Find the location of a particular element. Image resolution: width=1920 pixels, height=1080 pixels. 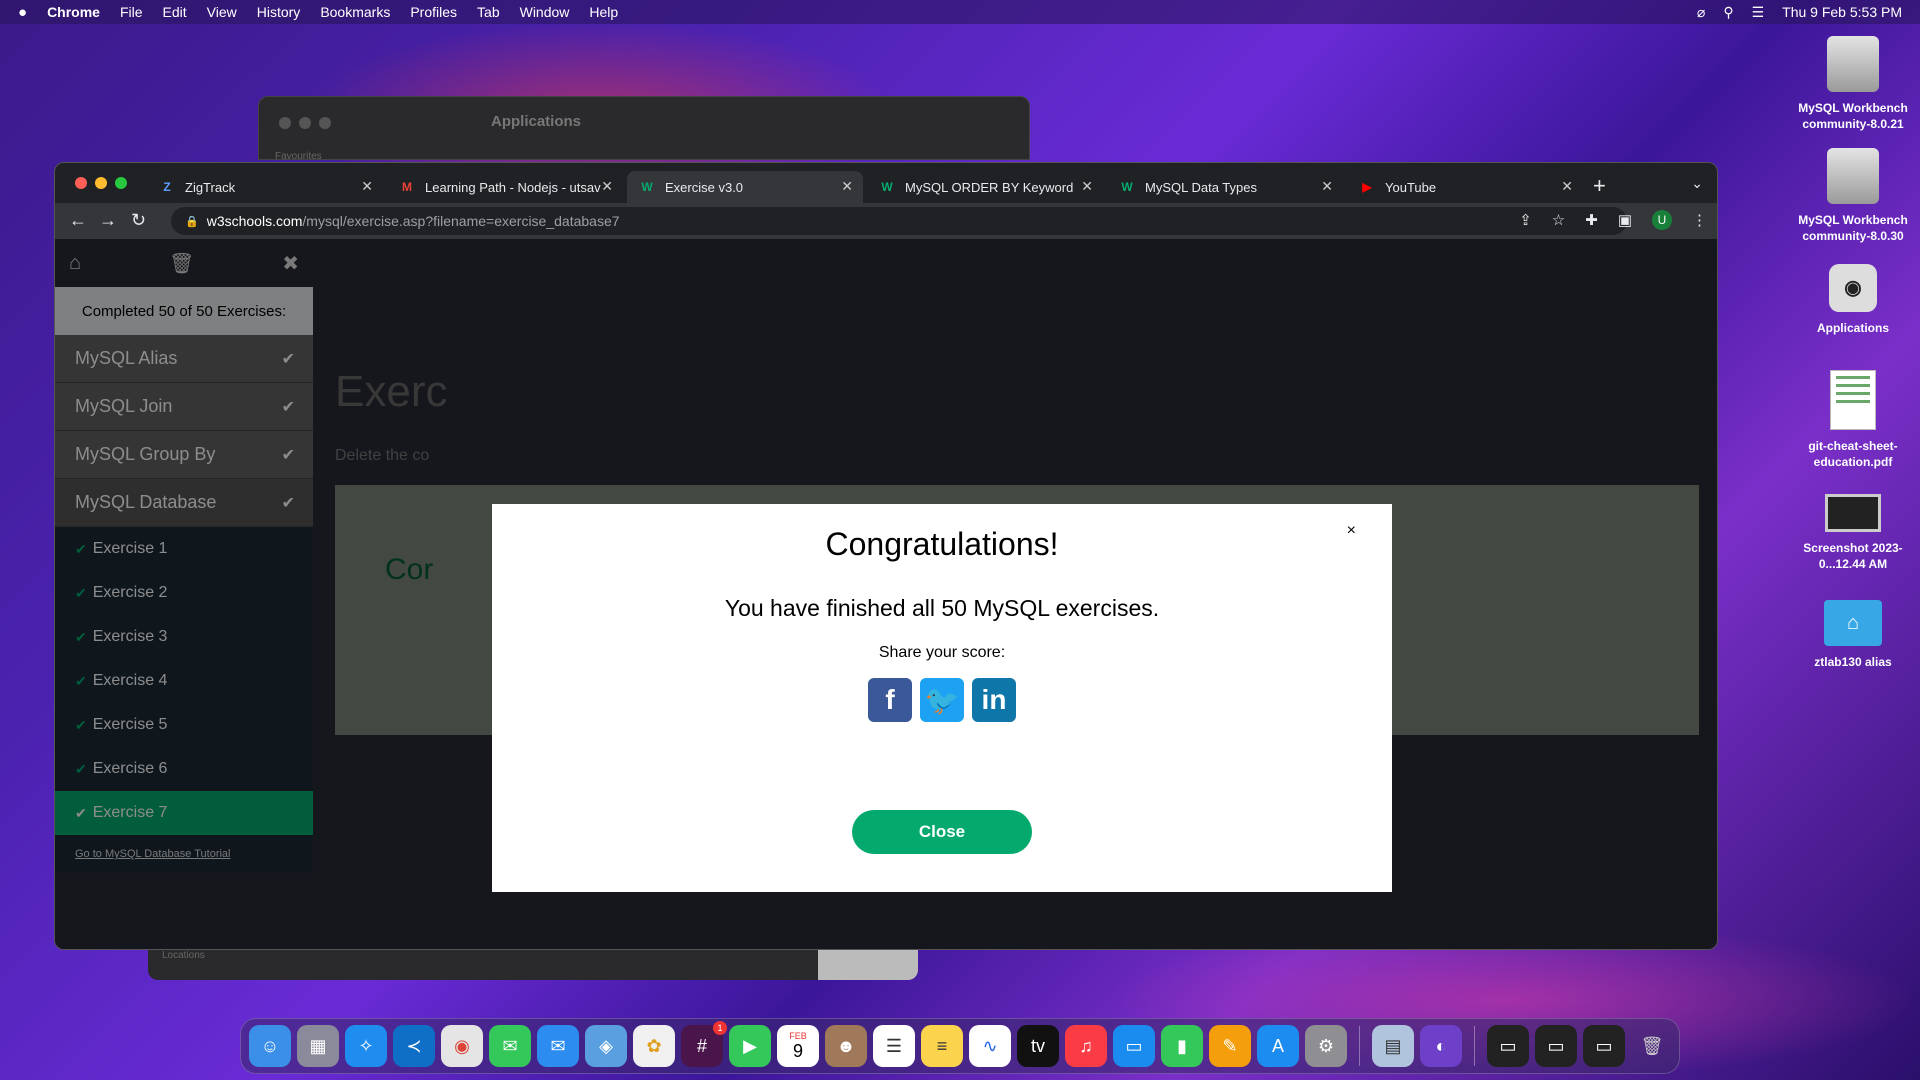

freeform-icon: ∿ is located at coordinates (990, 1046).